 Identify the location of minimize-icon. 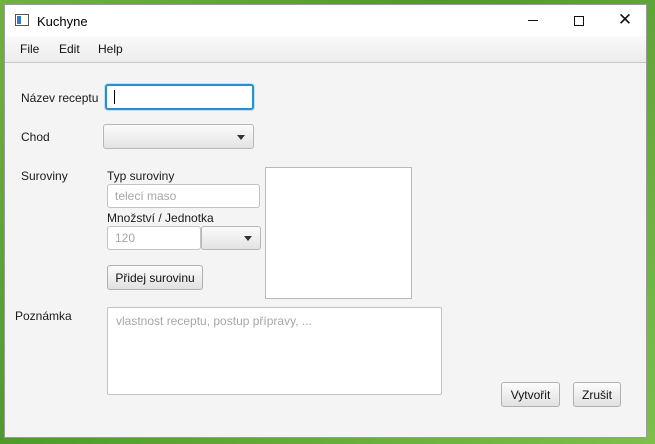
(533, 20).